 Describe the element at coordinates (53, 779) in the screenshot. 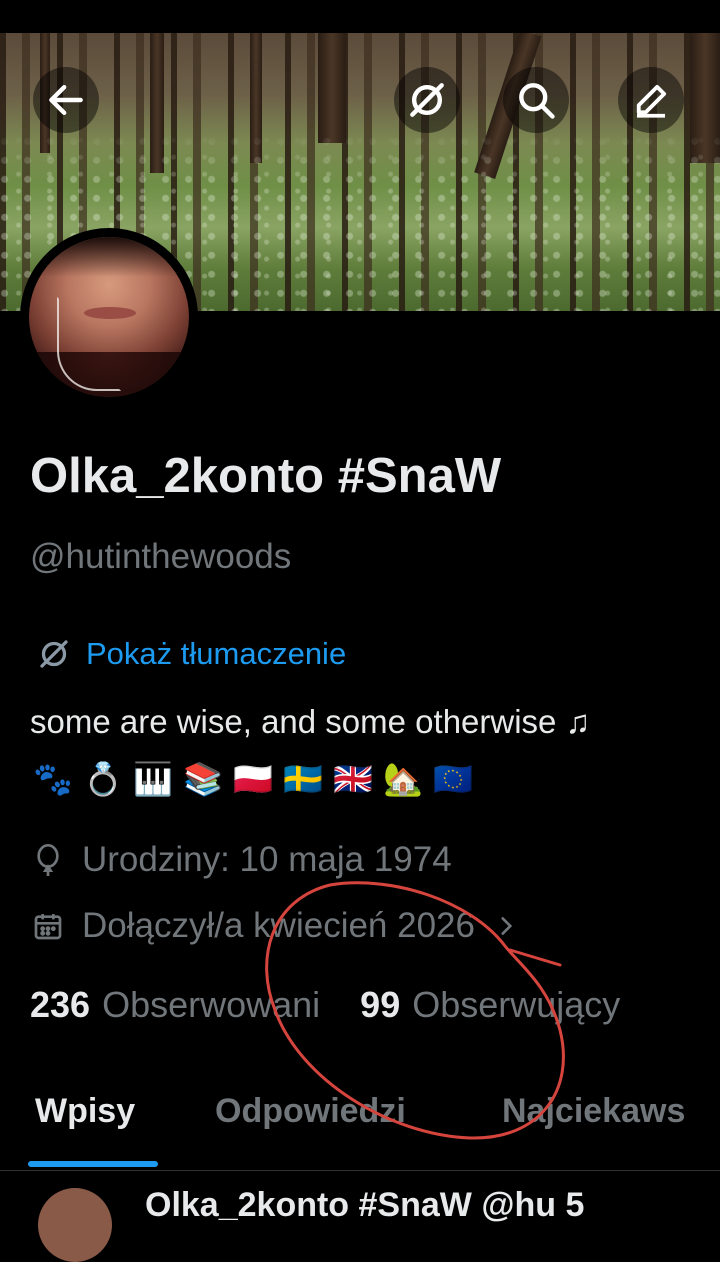

I see `bio-emoji: 🐾` at that location.